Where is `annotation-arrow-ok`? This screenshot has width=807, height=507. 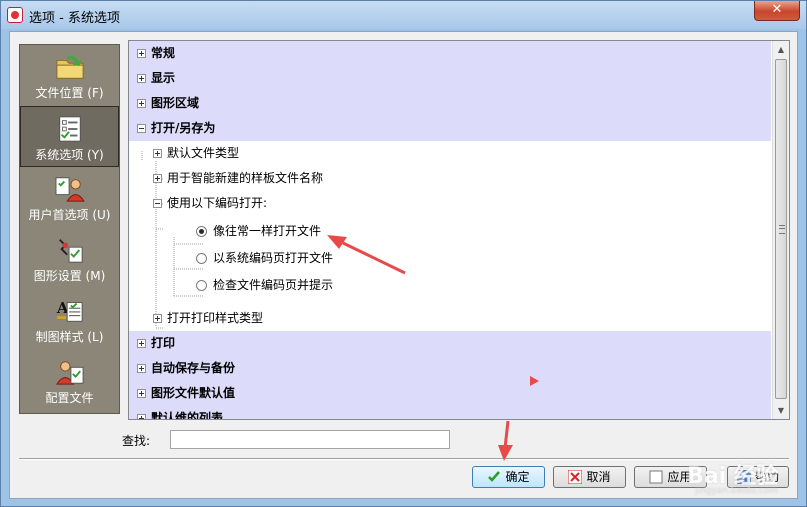 annotation-arrow-ok is located at coordinates (505, 440).